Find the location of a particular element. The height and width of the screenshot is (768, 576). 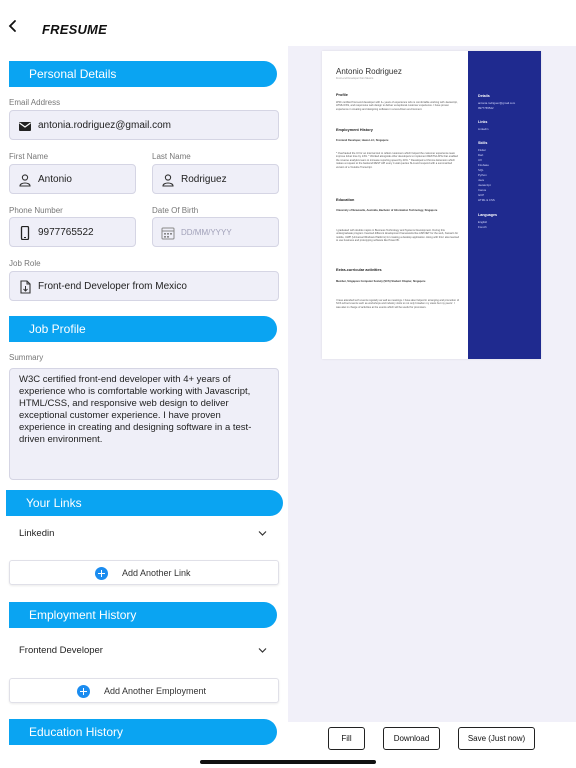

first-name-field: Antonio is located at coordinates (72, 179).